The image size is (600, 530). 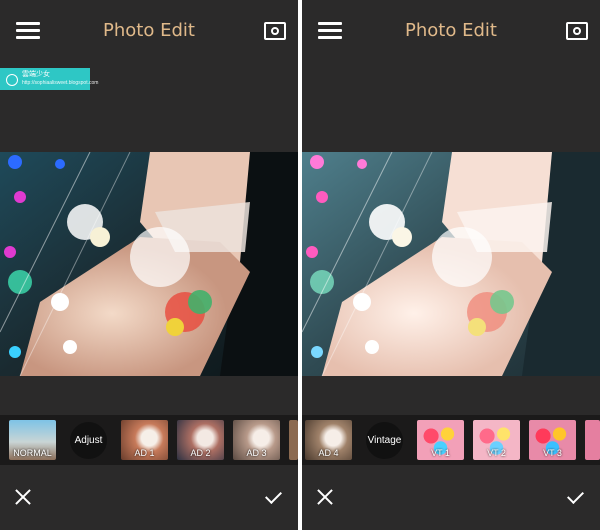 What do you see at coordinates (144, 453) in the screenshot?
I see `filter-label: AD 1` at bounding box center [144, 453].